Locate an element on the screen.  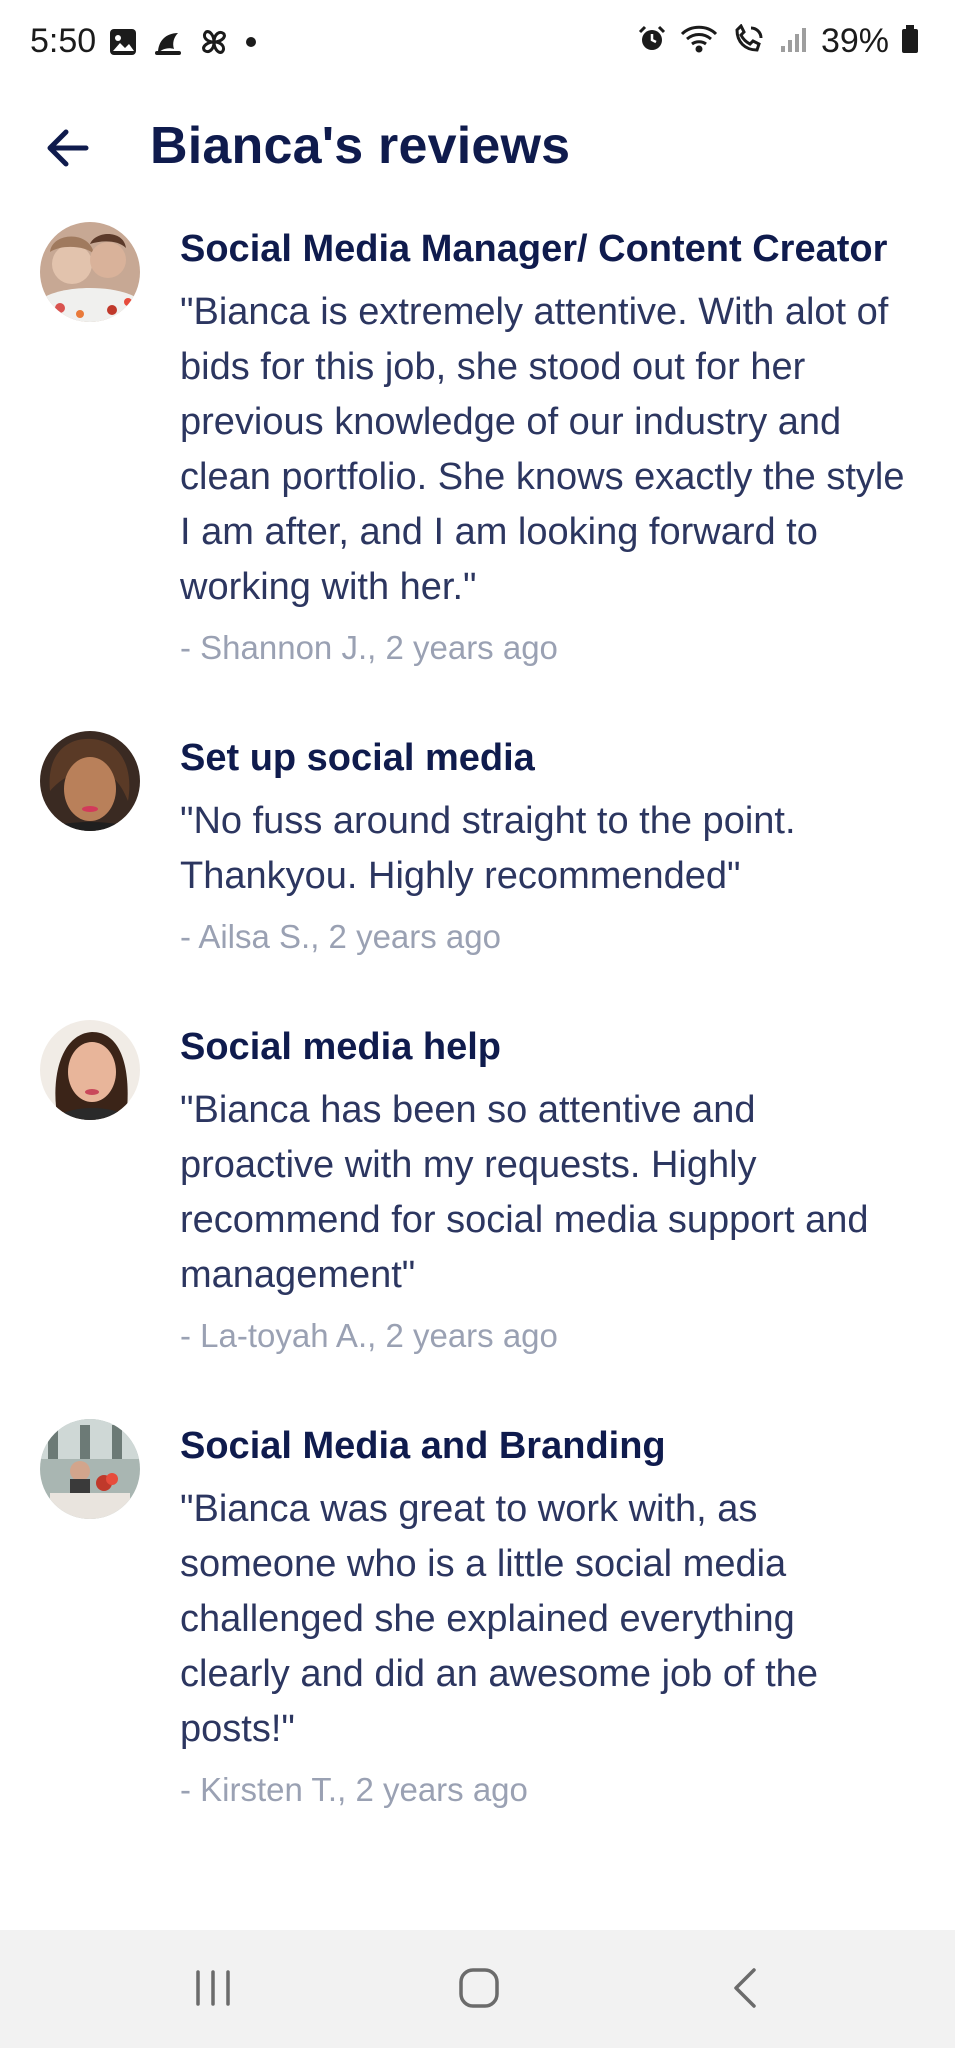
review-author-date: - Shannon J., 2 years ago is located at coordinates (369, 647).